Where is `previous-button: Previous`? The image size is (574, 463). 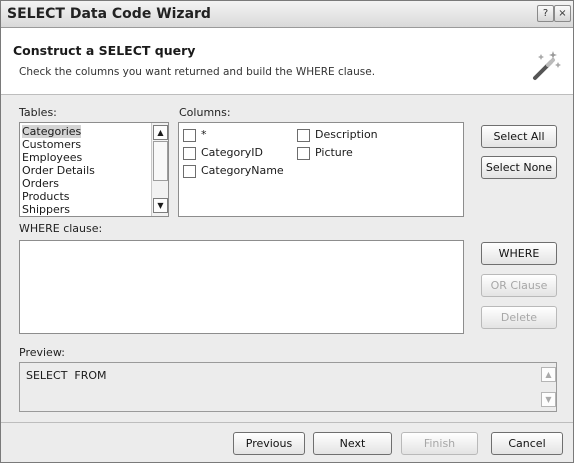
previous-button: Previous is located at coordinates (269, 443).